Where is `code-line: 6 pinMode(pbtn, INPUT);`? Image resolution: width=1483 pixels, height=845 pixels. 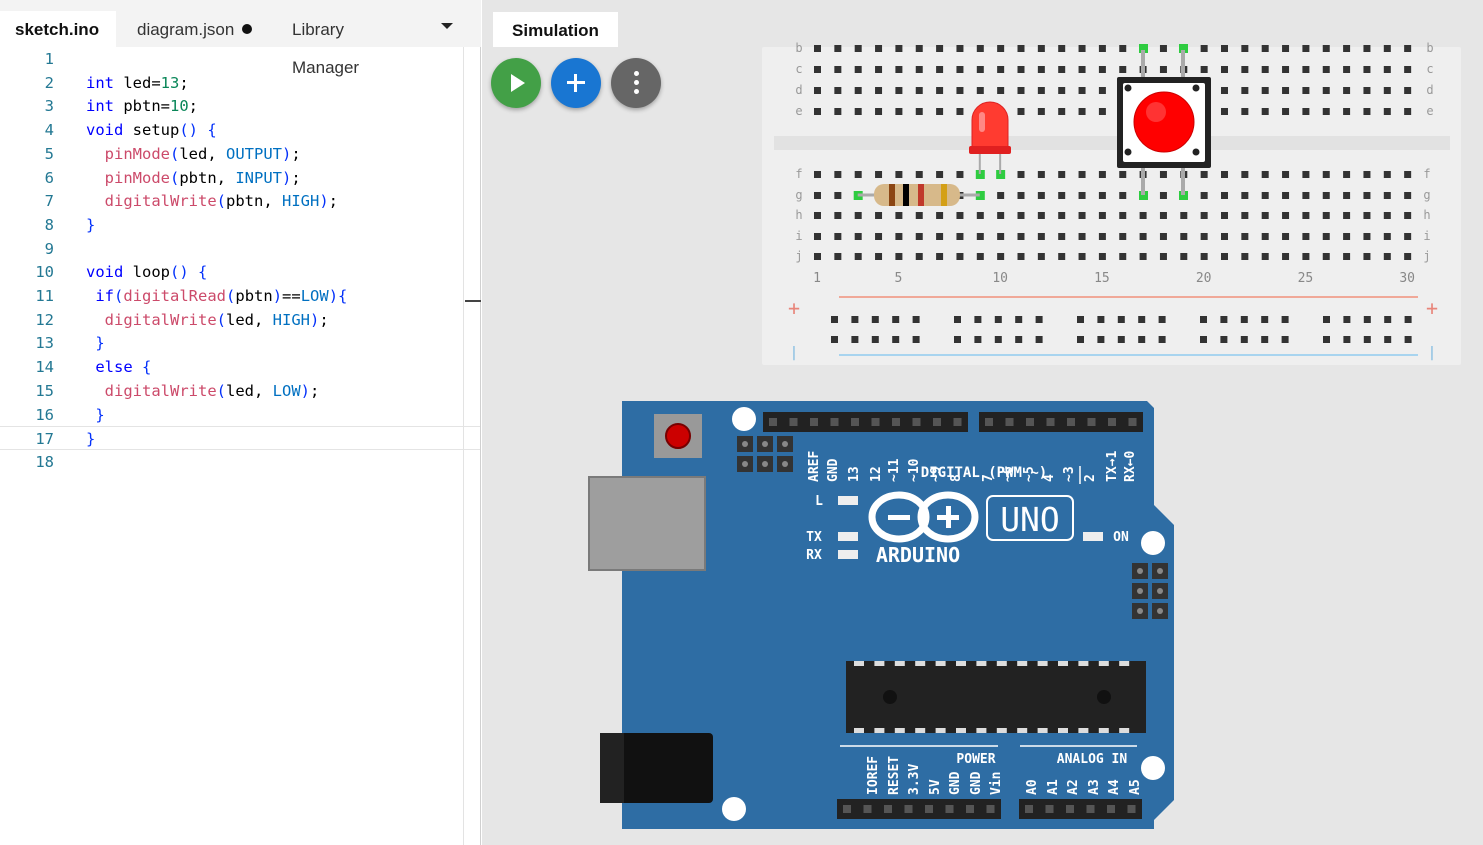 code-line: 6 pinMode(pbtn, INPUT); is located at coordinates (240, 178).